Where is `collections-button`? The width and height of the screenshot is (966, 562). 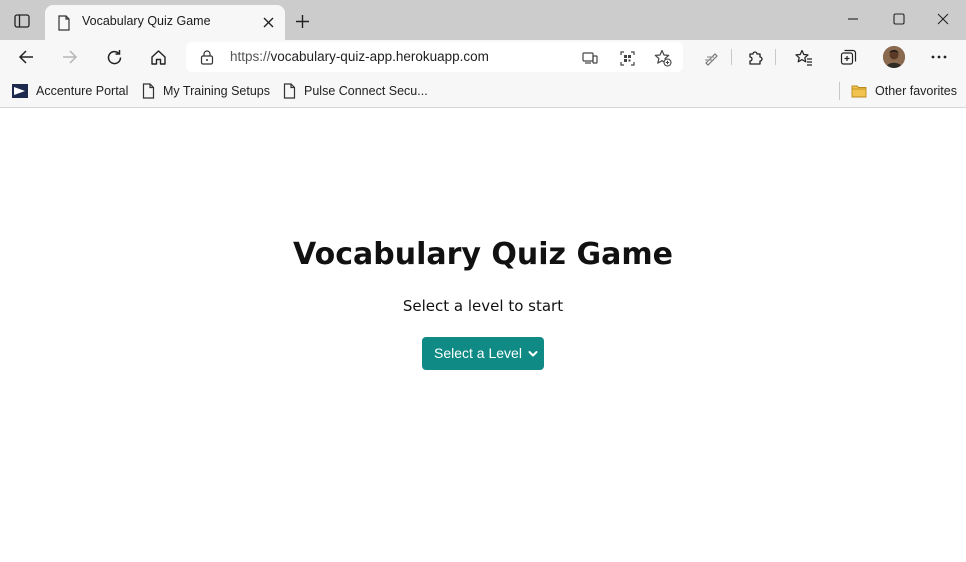 collections-button is located at coordinates (848, 57).